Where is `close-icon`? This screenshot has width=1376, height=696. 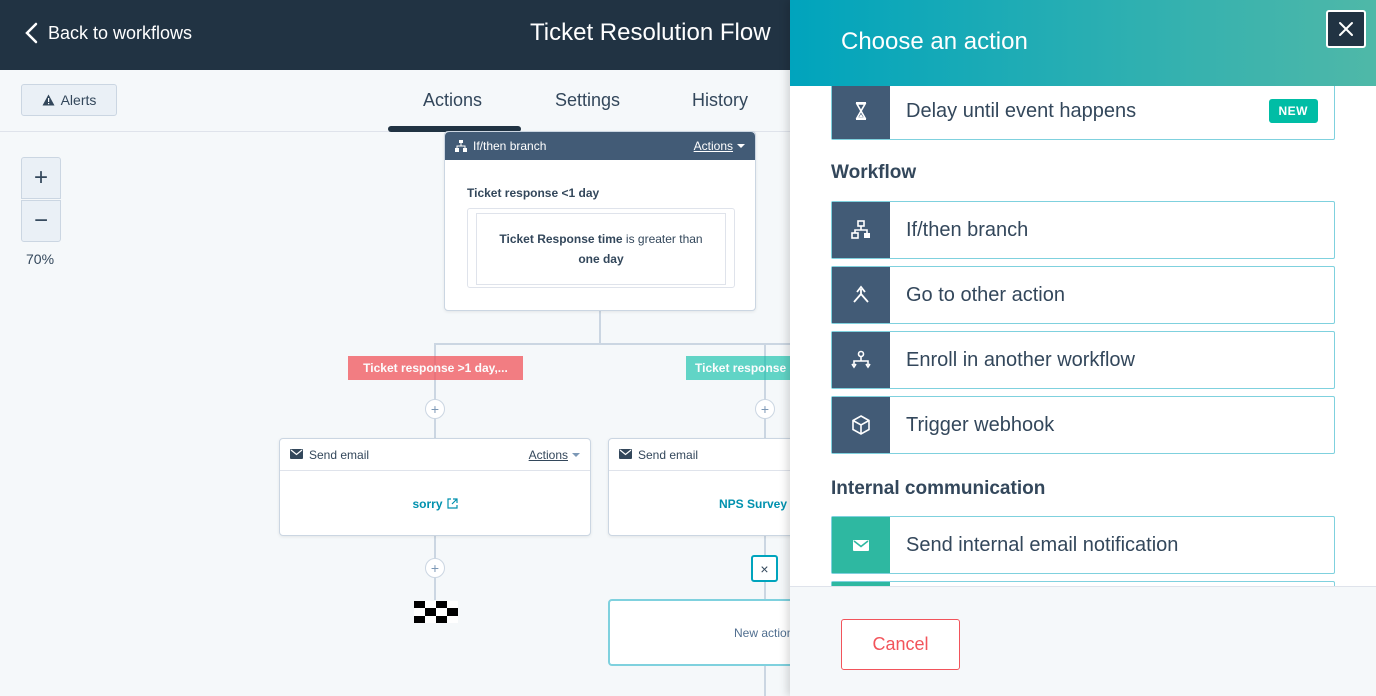 close-icon is located at coordinates (1346, 29).